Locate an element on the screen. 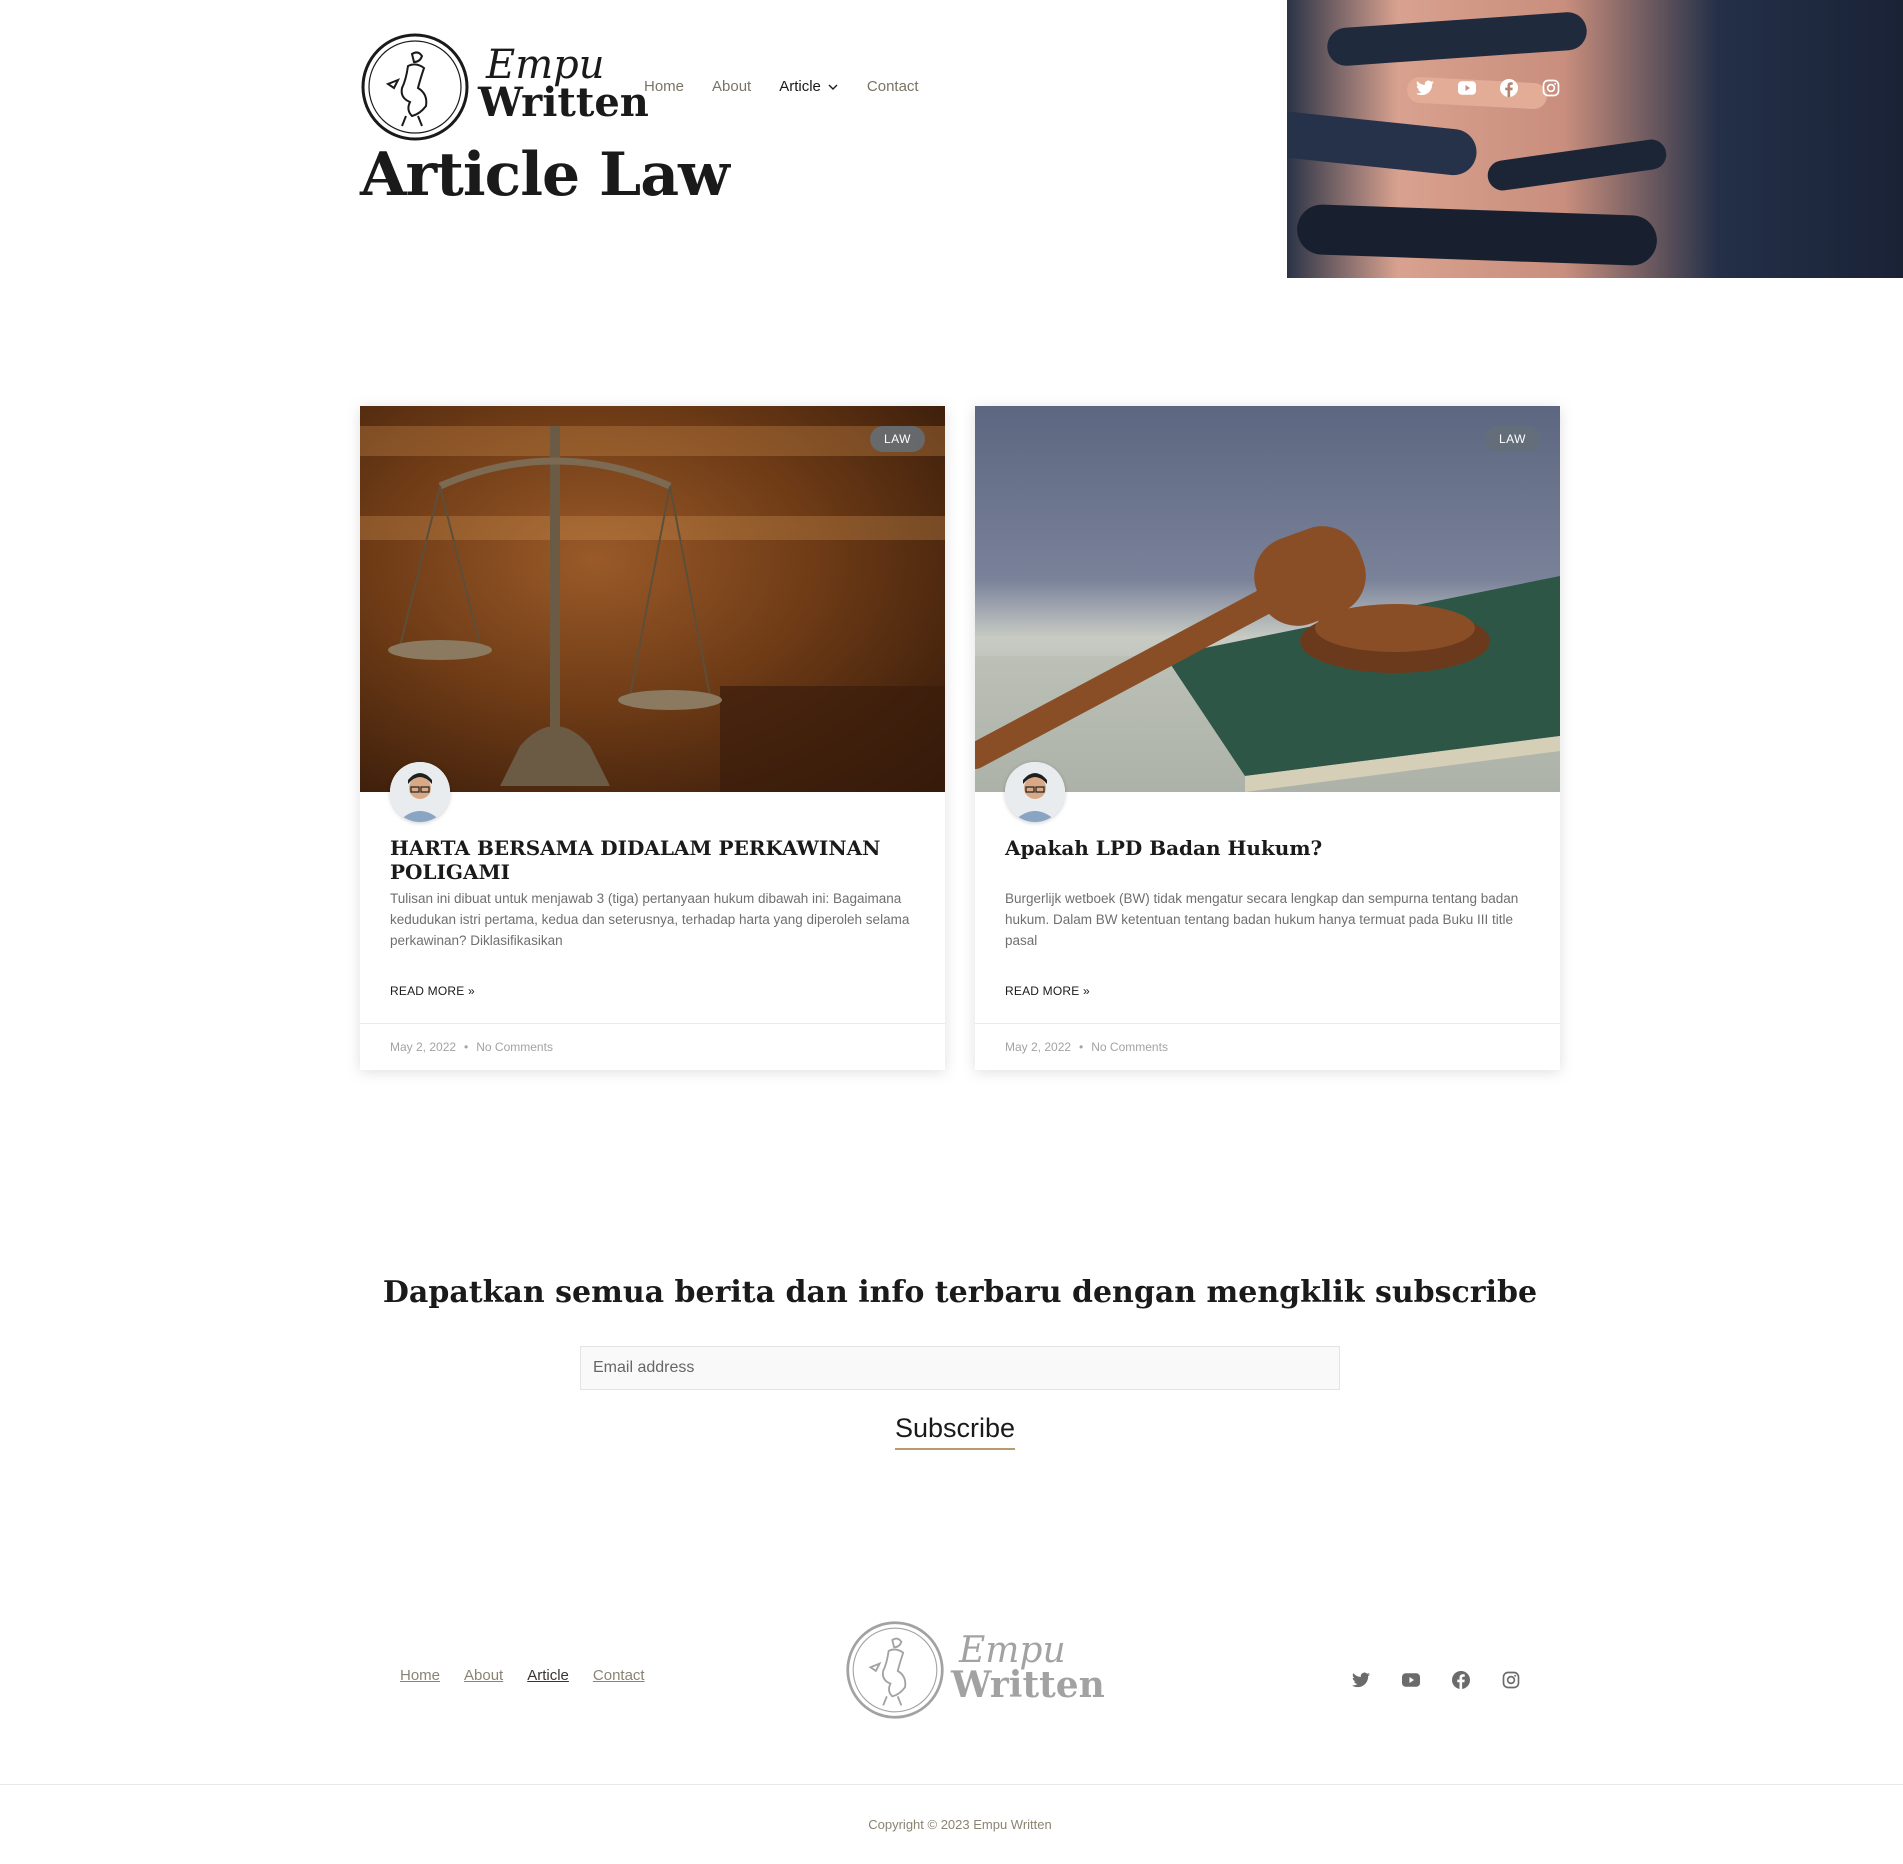  page-title: Article Law is located at coordinates (545, 175).